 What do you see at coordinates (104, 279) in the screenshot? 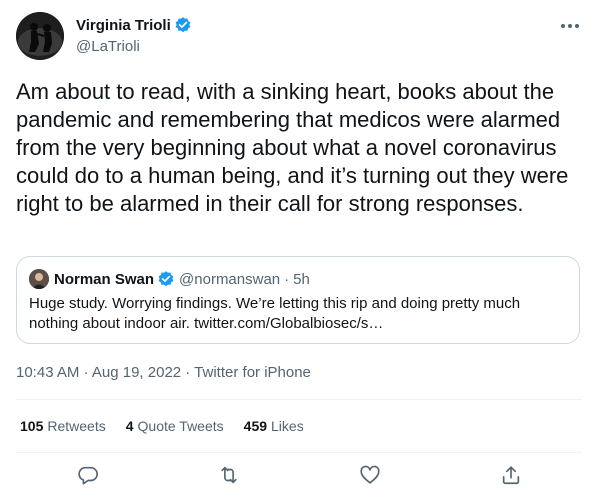
I see `quote-author-name: Norman Swan` at bounding box center [104, 279].